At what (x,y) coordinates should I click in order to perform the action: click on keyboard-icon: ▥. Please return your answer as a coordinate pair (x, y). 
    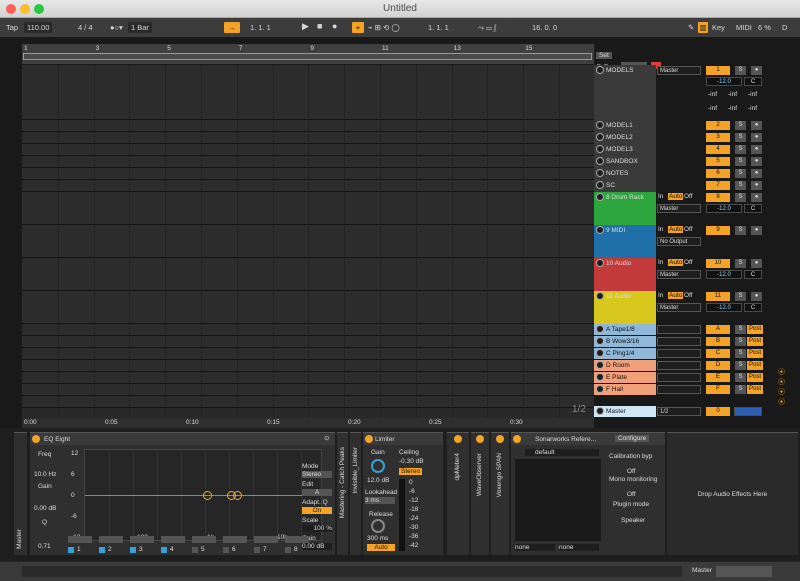
    Looking at the image, I should click on (703, 27).